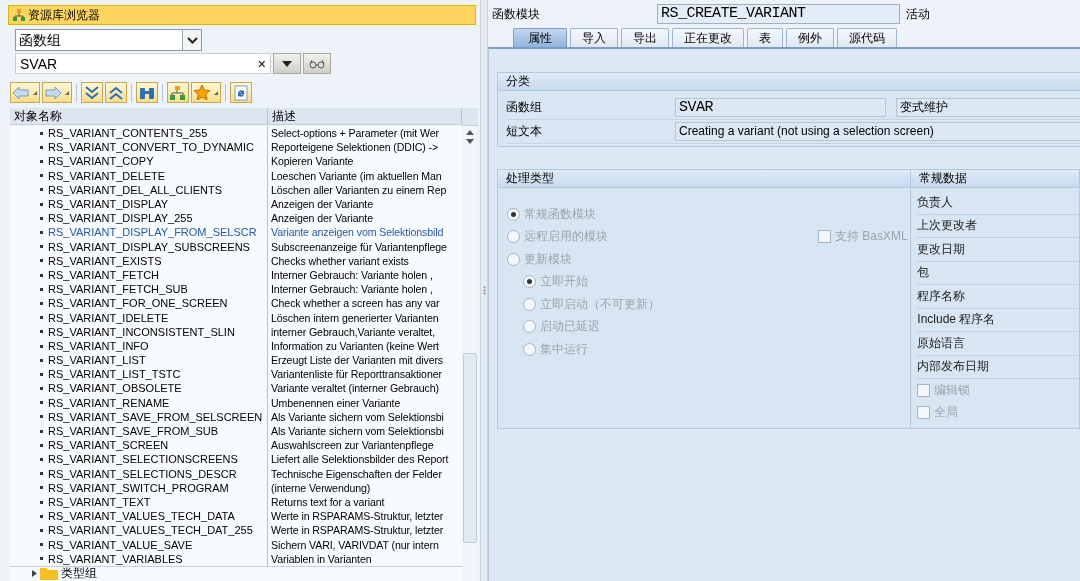  Describe the element at coordinates (236, 317) in the screenshot. I see `tree-row: RS_VARIANT_IDELETE Löschen intern generierter Varianten` at that location.